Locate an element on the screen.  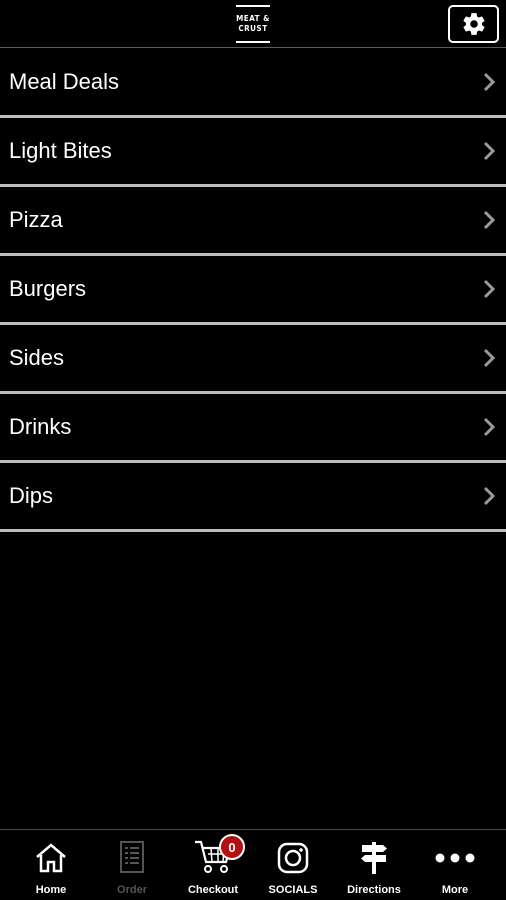
tab-home-label: Home is located at coordinates (51, 890).